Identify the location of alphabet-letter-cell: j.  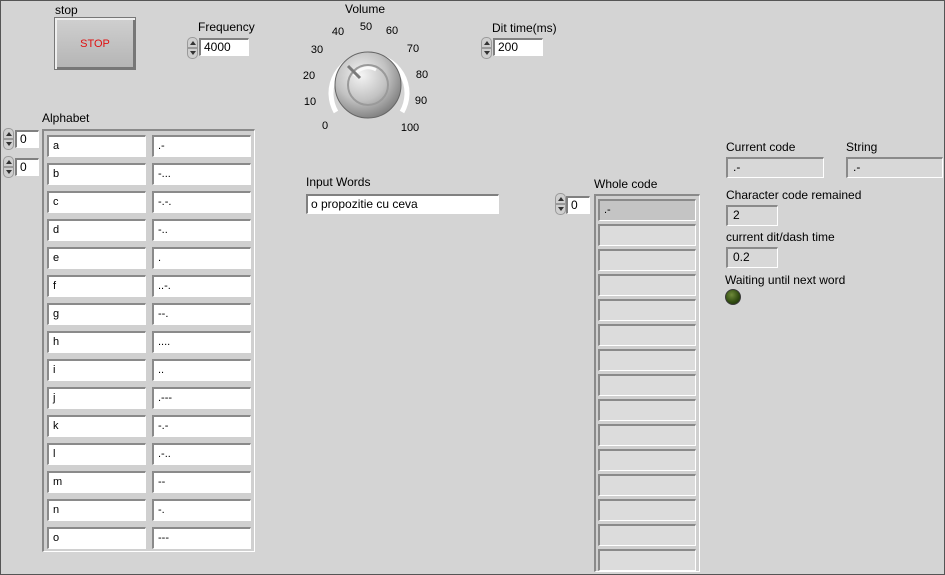
(96, 398).